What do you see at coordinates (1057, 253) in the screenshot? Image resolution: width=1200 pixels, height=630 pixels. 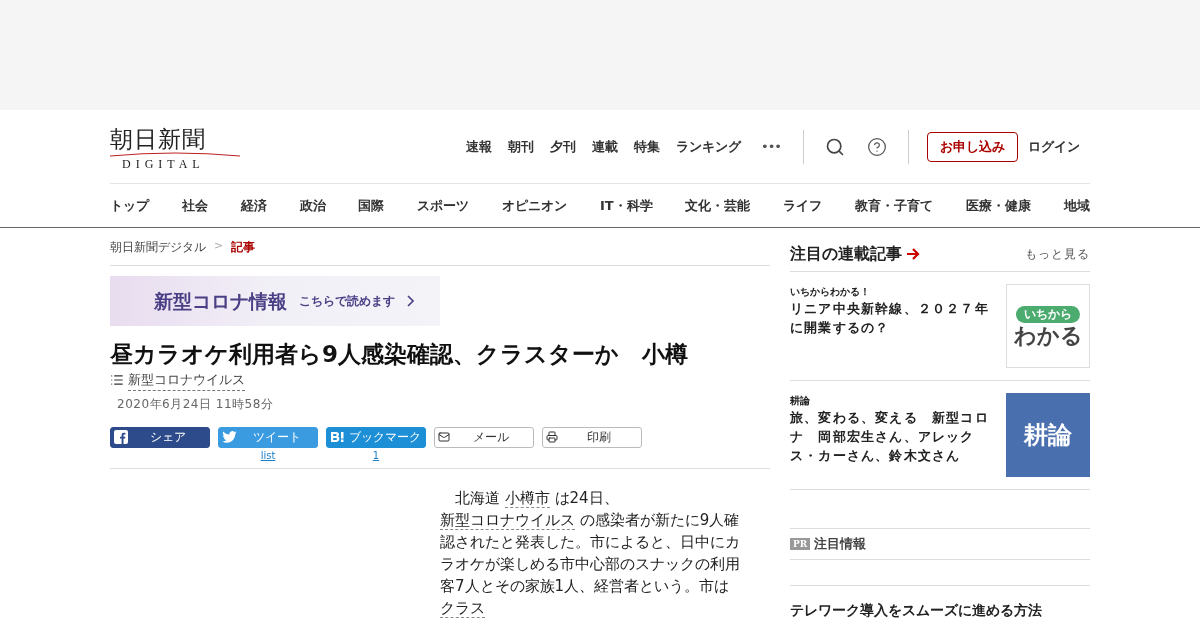 I see `more-link: もっと見る` at bounding box center [1057, 253].